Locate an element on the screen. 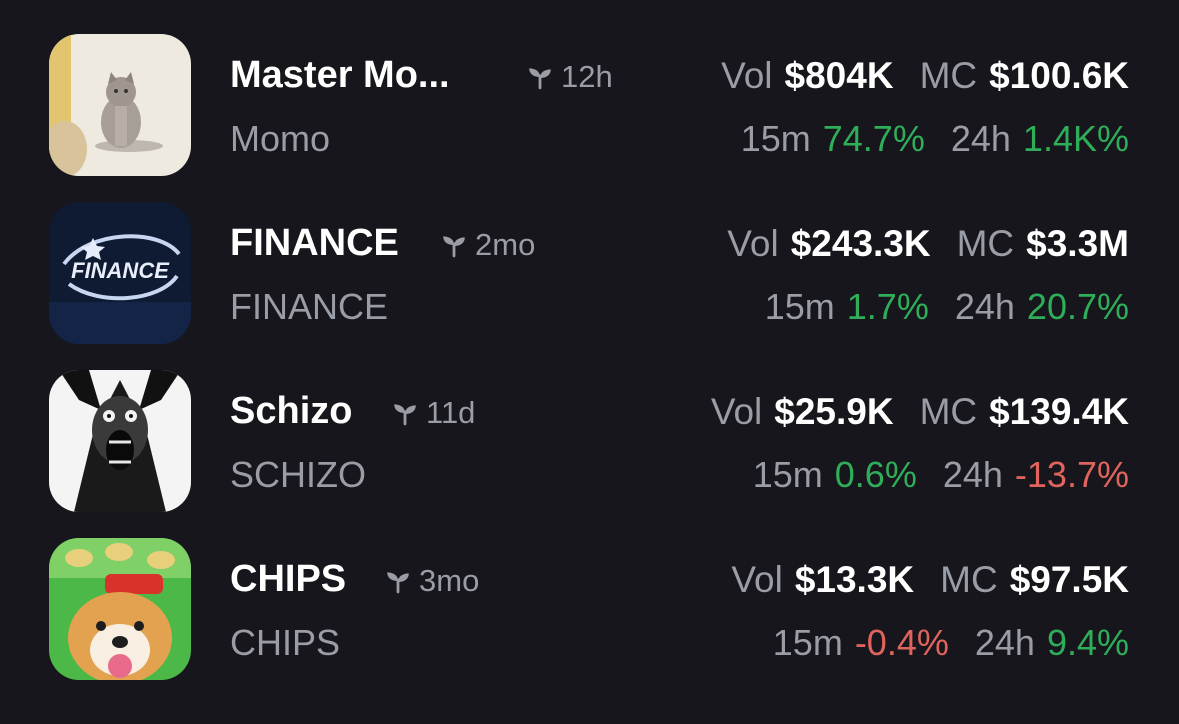  mc-value: $139.4K is located at coordinates (1059, 411).